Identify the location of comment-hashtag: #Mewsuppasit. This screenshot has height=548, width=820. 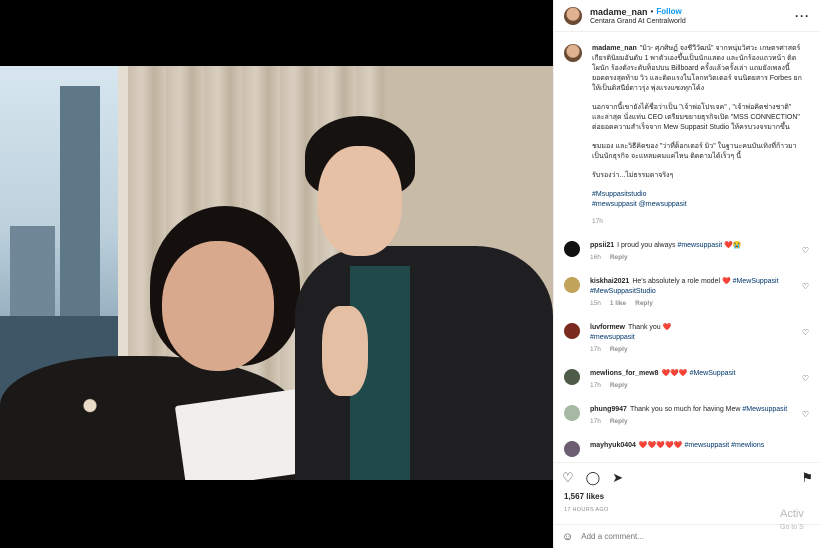
(764, 409).